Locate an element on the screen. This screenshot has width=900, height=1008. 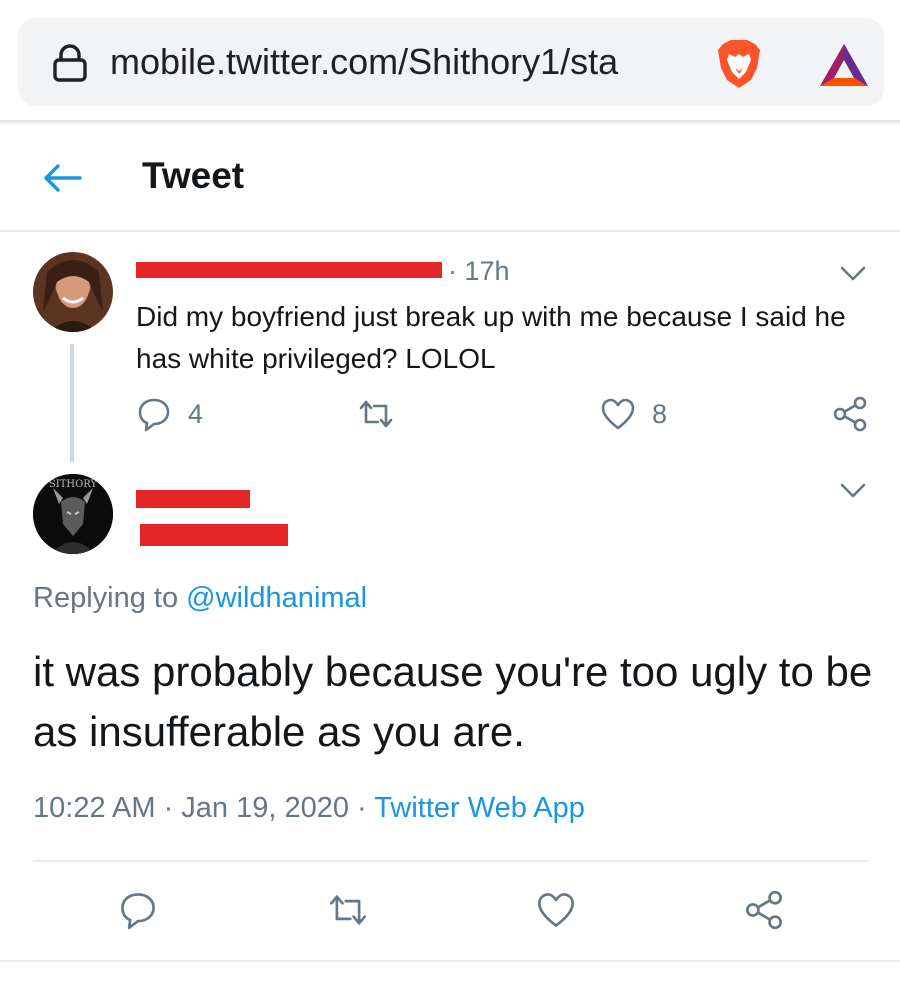
redacted-username is located at coordinates (289, 270).